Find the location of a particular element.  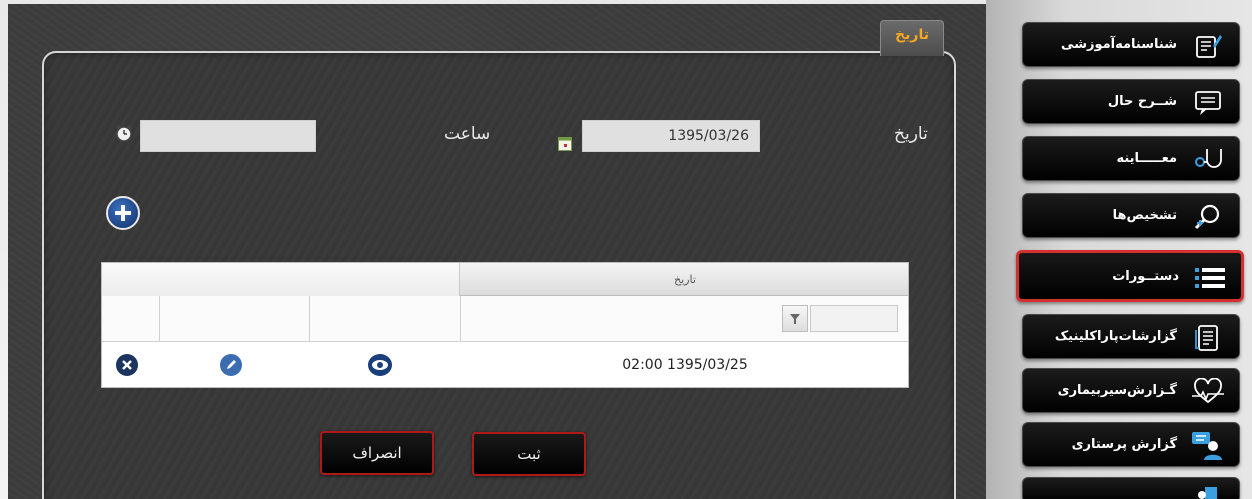

cancel-button: انصراف is located at coordinates (377, 453).